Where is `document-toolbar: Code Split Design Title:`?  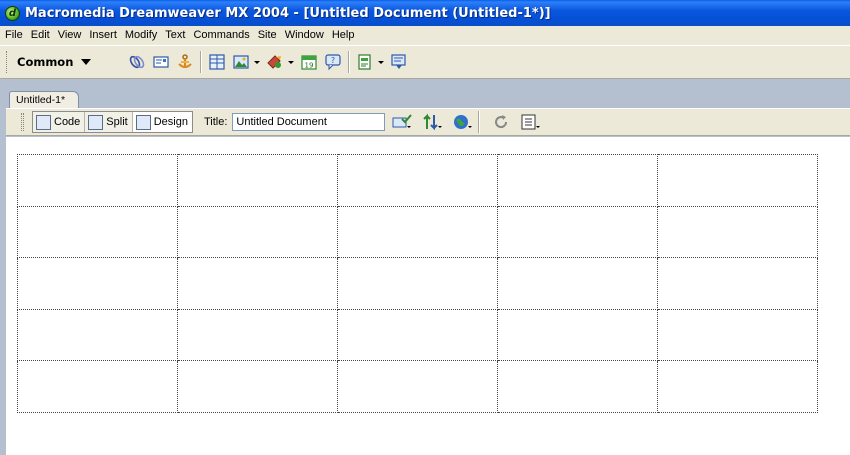 document-toolbar: Code Split Design Title: is located at coordinates (428, 122).